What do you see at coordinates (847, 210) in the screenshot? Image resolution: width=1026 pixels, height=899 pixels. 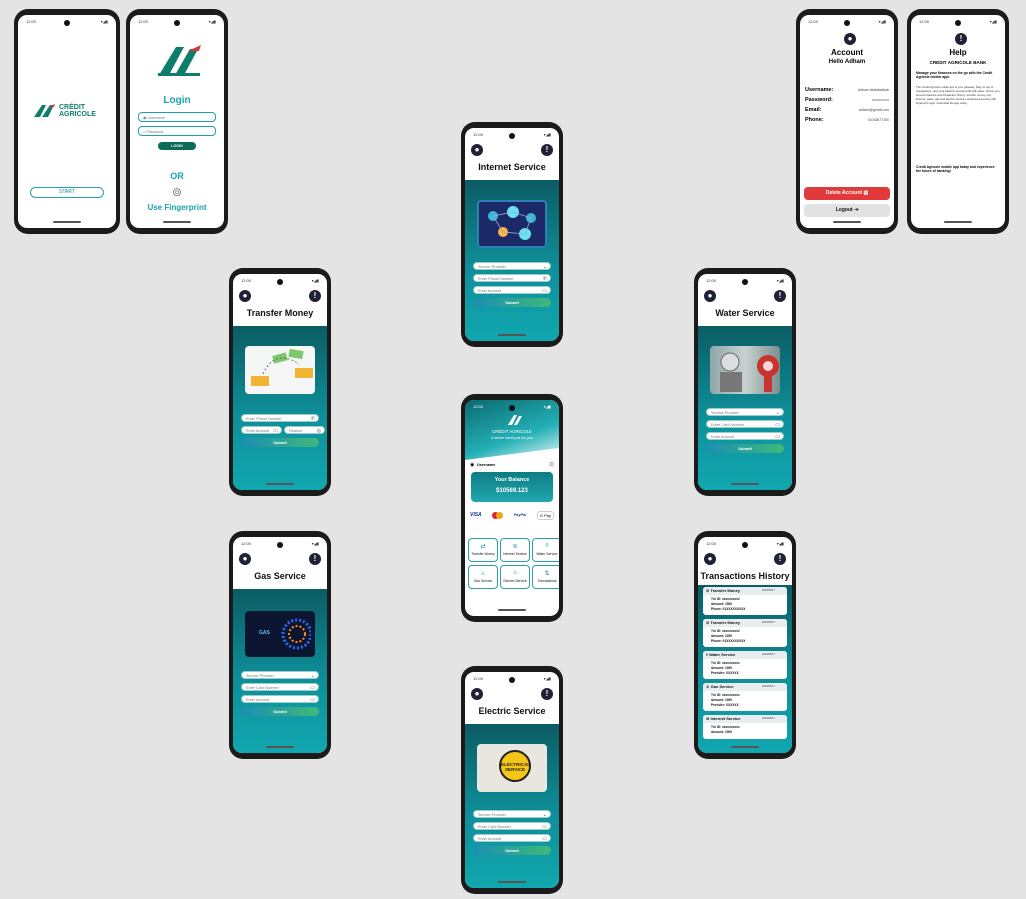 I see `logout-button: Logout ⇥` at bounding box center [847, 210].